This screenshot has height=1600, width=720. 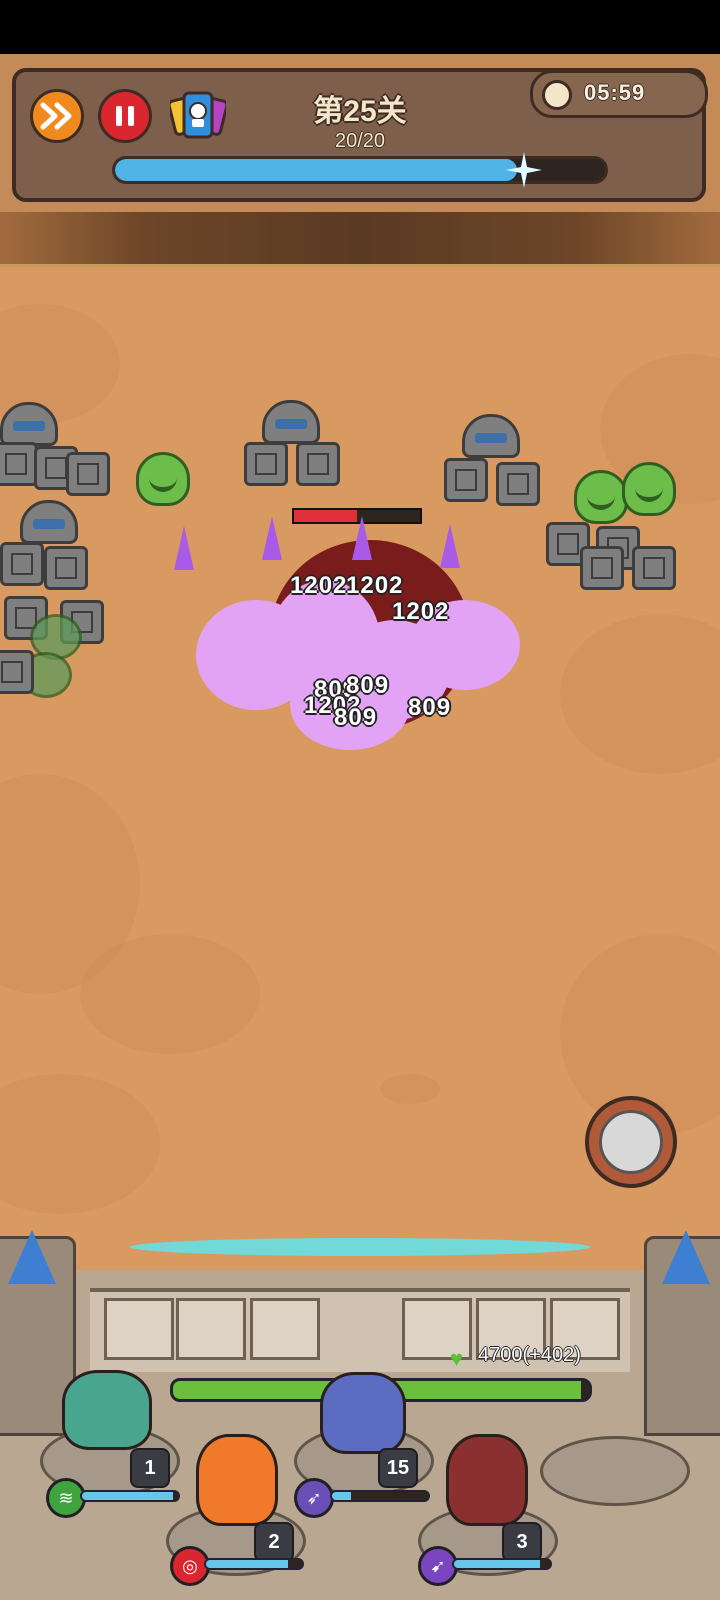 What do you see at coordinates (363, 1413) in the screenshot?
I see `hero-frost-archer` at bounding box center [363, 1413].